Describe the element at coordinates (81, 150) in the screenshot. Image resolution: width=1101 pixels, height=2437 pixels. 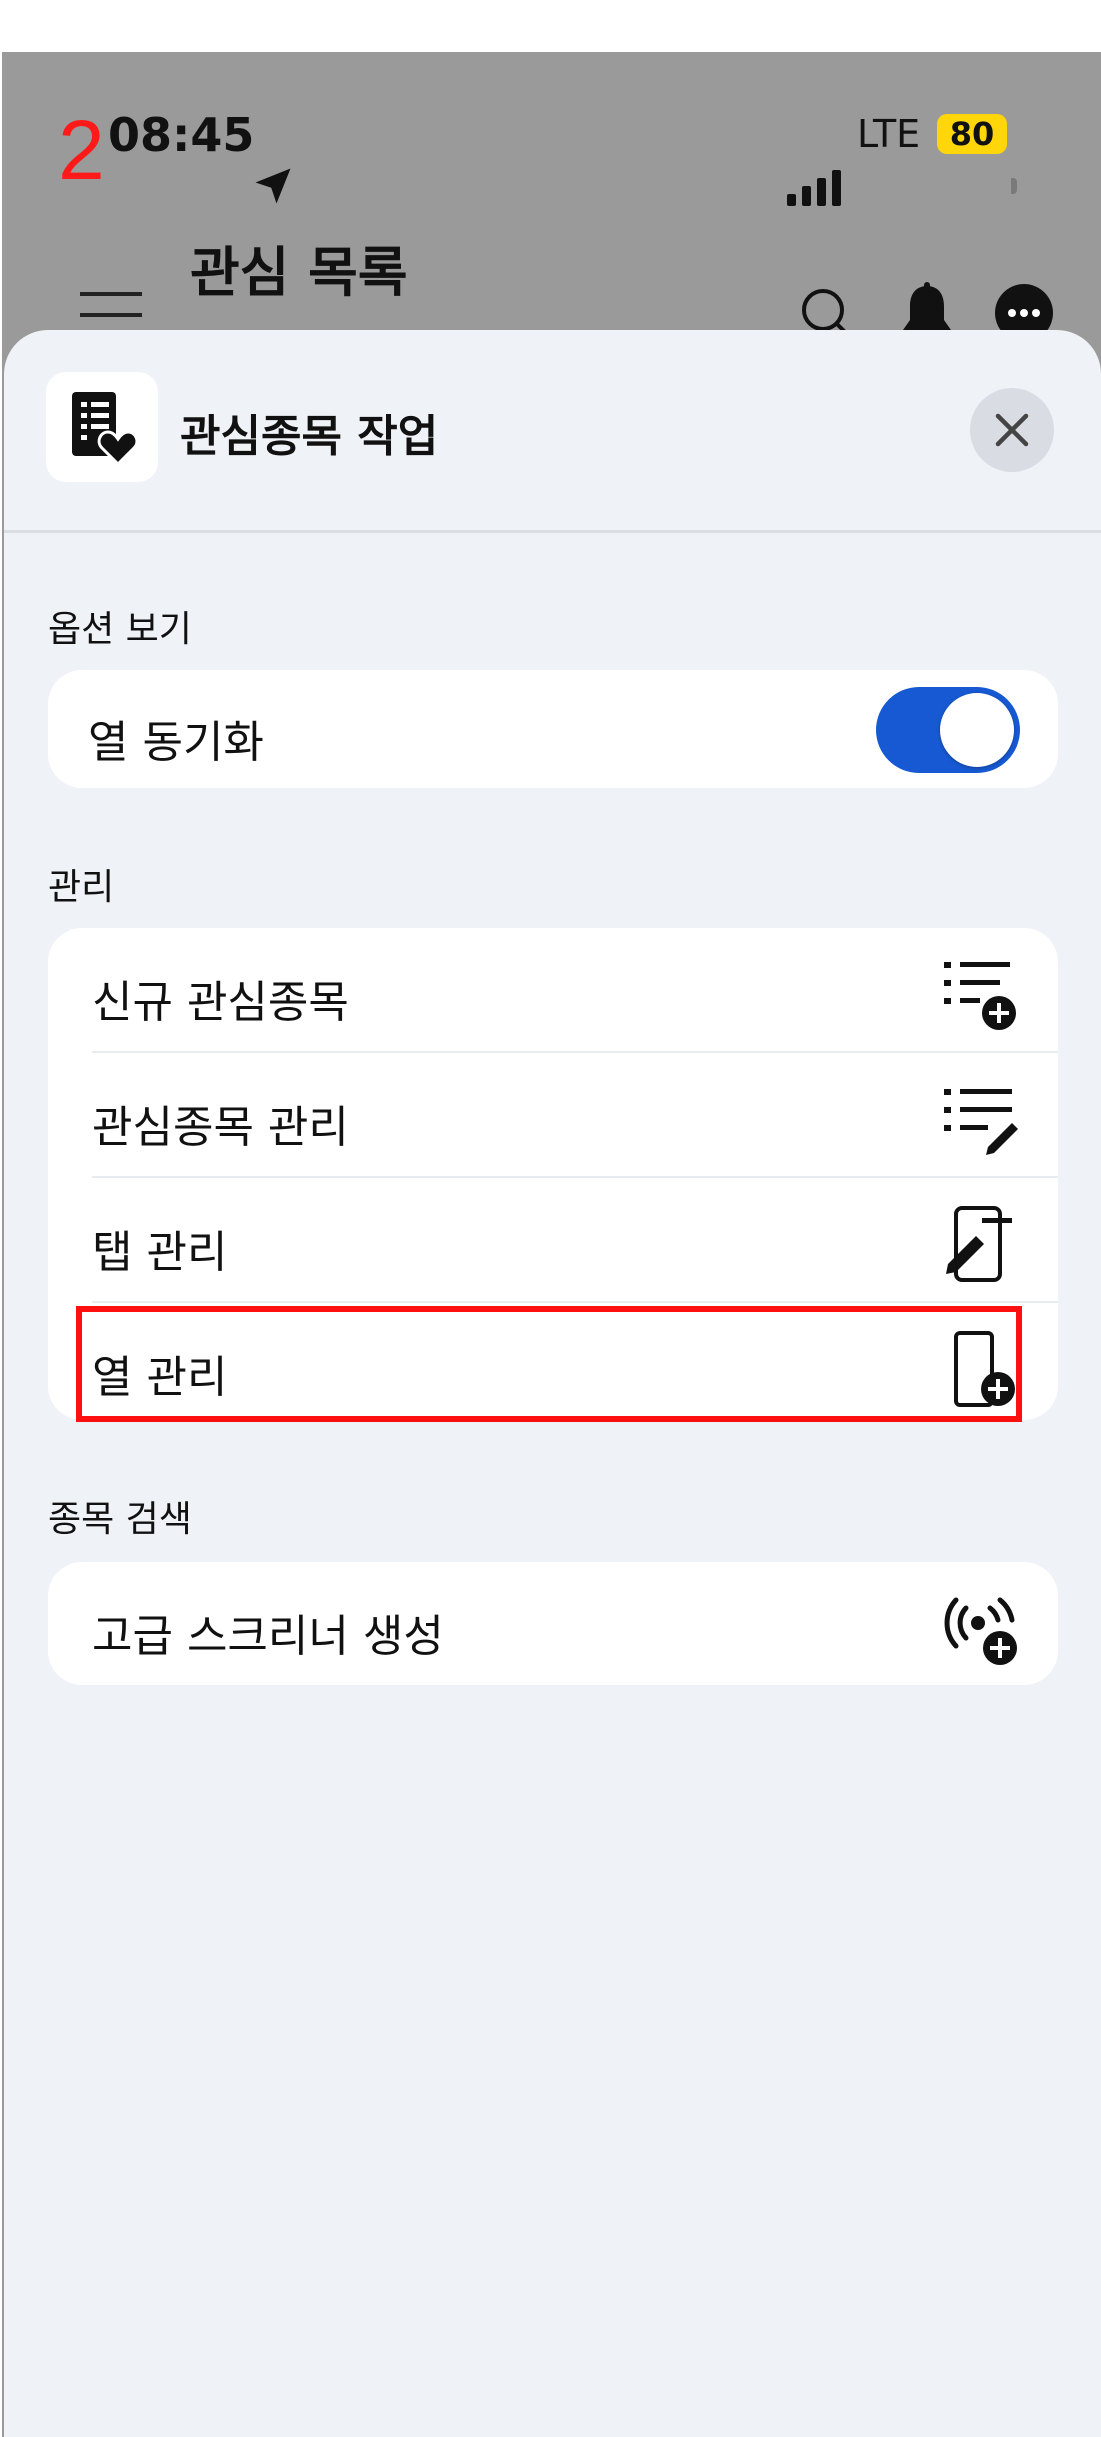
I see `step-number-annotation: 2` at that location.